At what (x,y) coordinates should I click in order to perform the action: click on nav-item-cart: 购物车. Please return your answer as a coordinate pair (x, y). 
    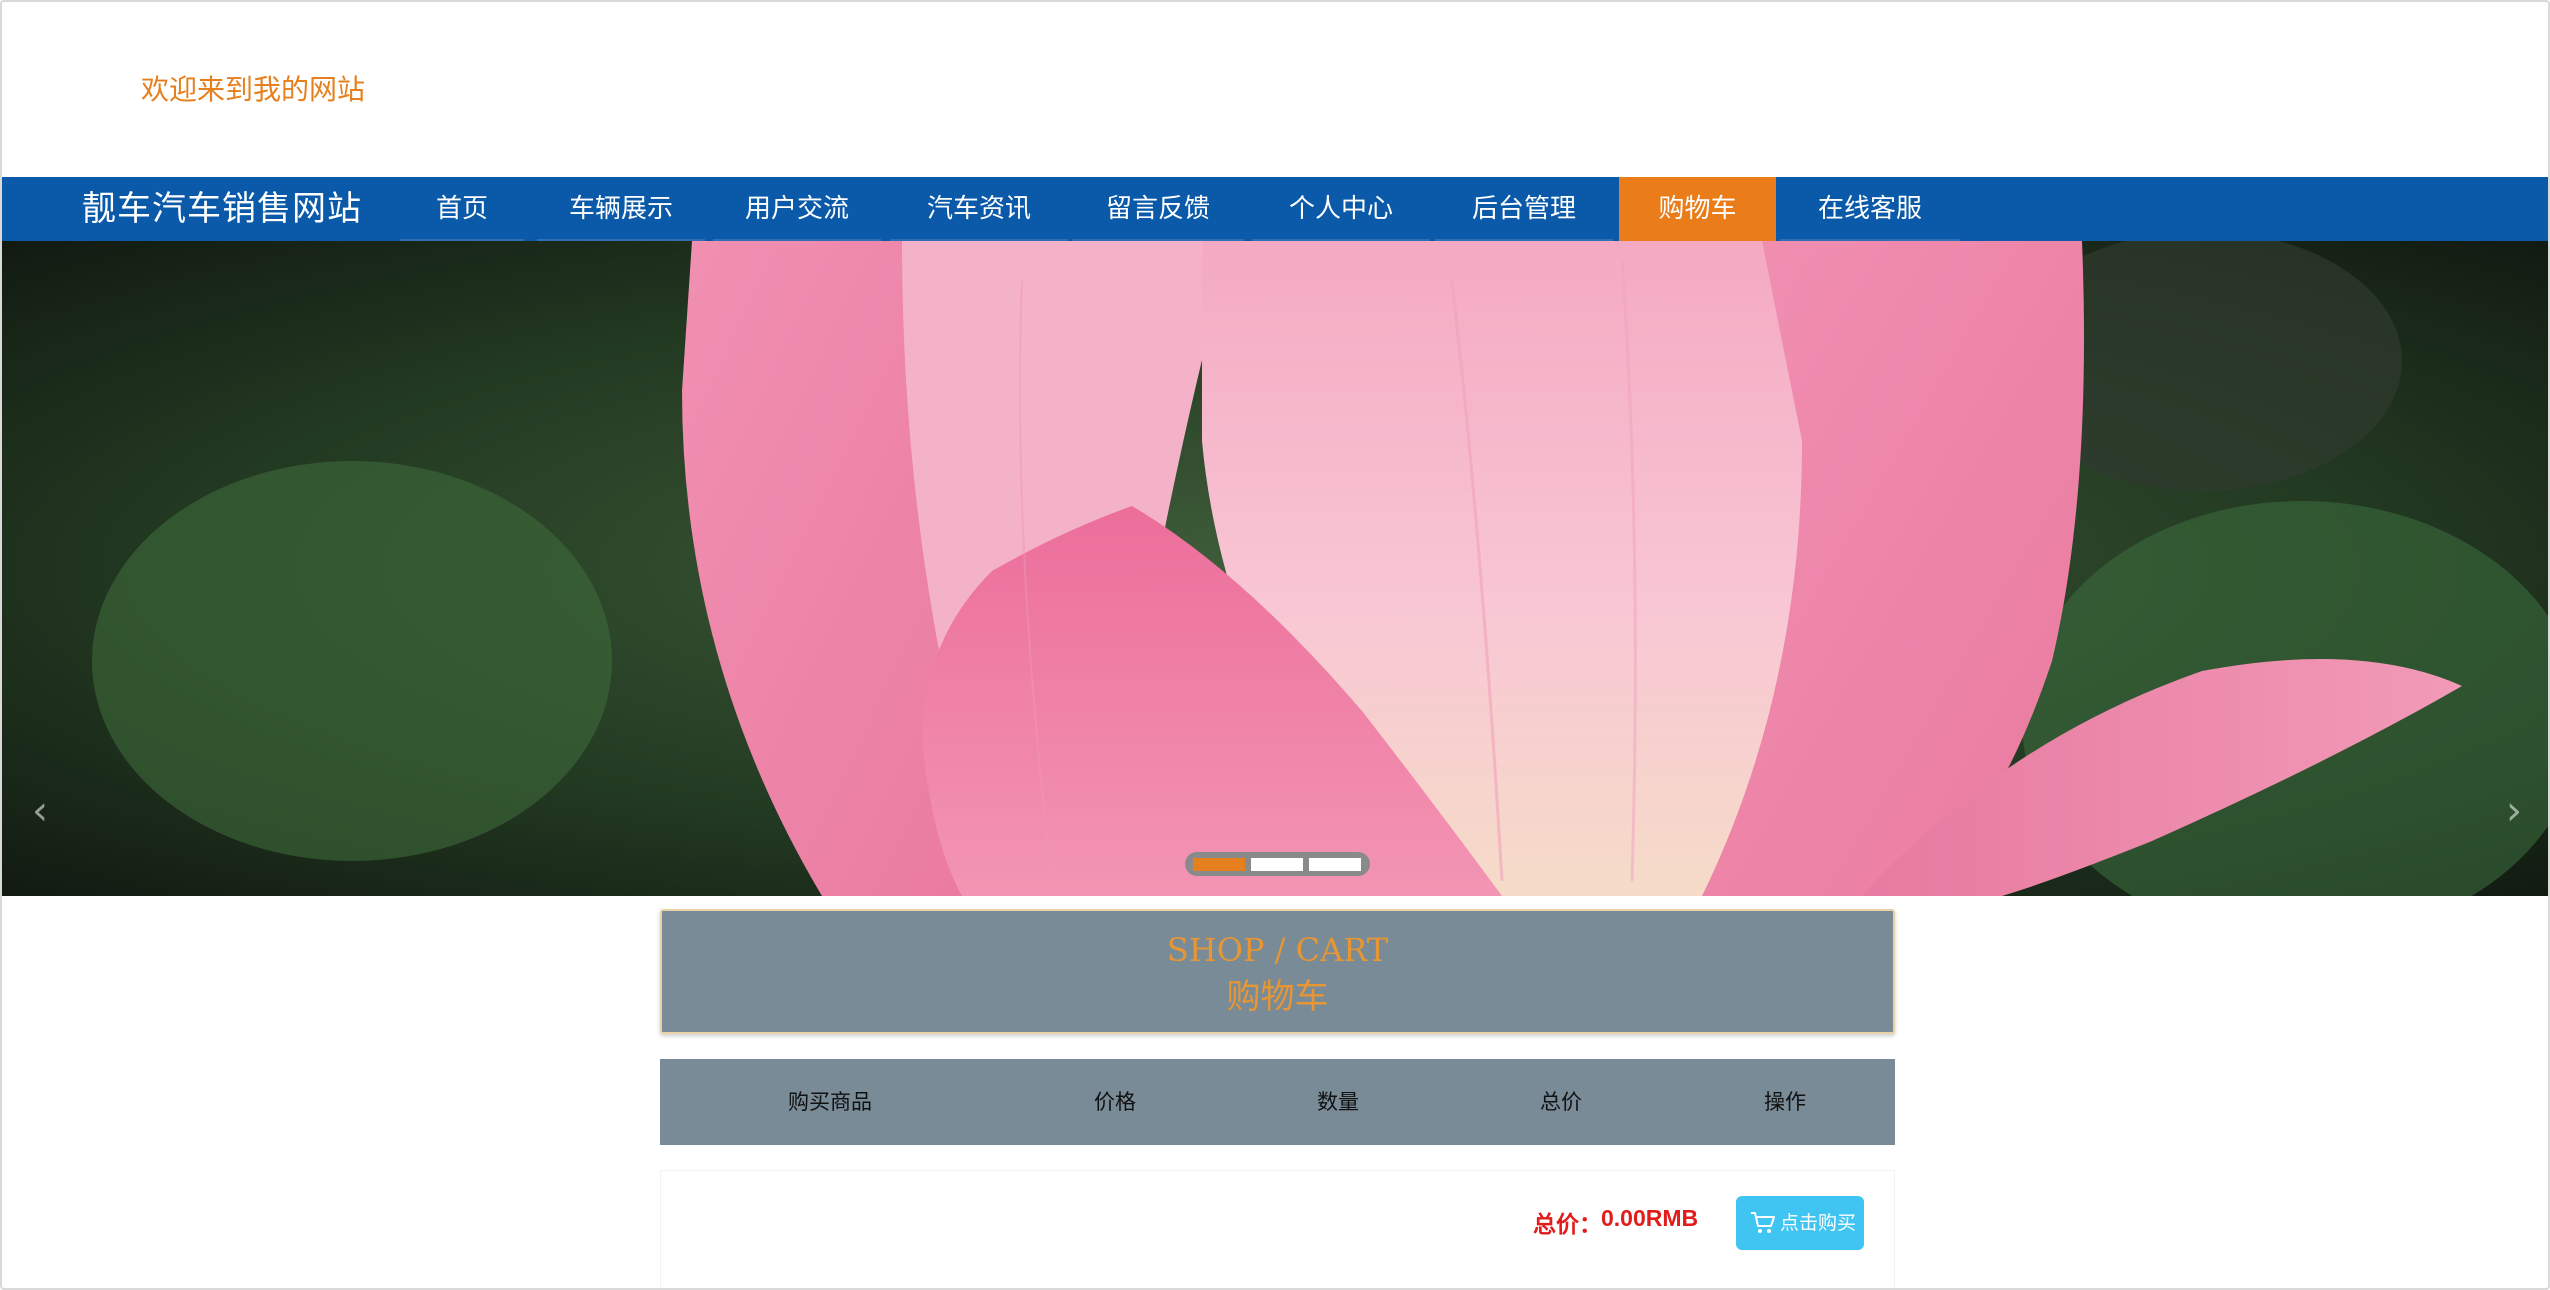
    Looking at the image, I should click on (1697, 209).